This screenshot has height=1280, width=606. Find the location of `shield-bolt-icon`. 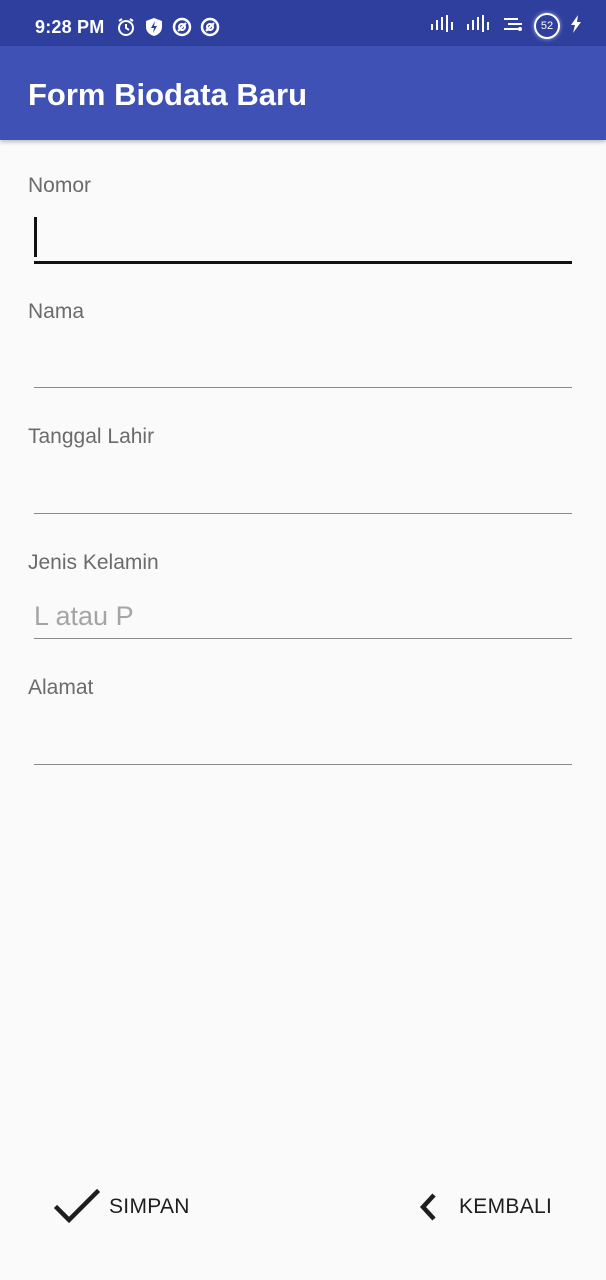

shield-bolt-icon is located at coordinates (154, 27).